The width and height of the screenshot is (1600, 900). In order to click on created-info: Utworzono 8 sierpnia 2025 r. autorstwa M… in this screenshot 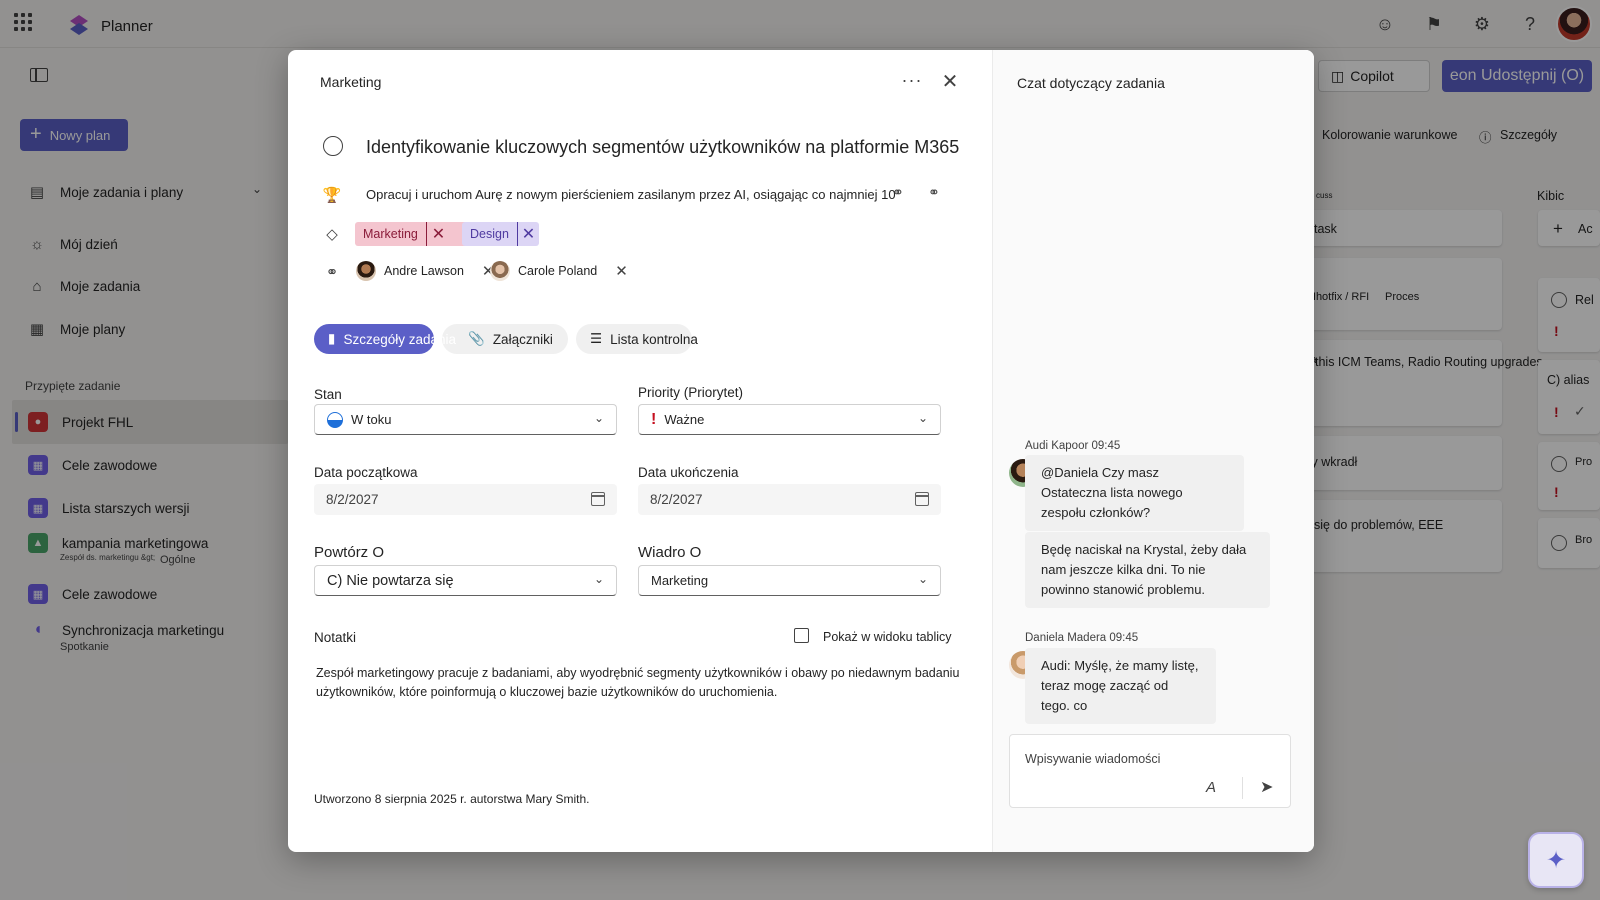, I will do `click(452, 799)`.